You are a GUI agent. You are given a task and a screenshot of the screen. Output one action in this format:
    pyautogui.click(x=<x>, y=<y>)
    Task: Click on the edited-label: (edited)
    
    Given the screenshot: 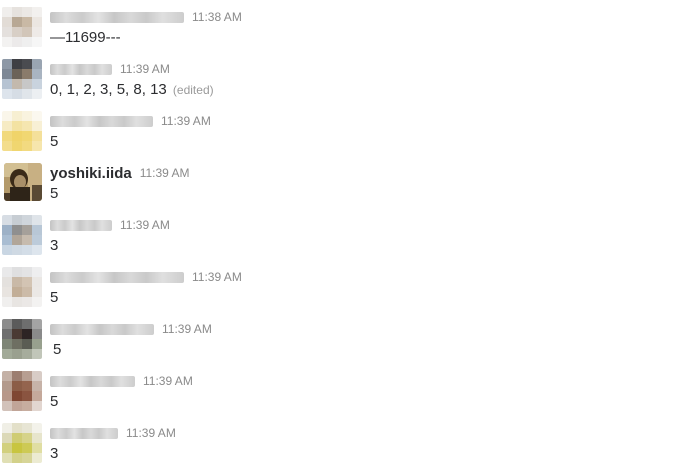 What is the action you would take?
    pyautogui.click(x=193, y=90)
    